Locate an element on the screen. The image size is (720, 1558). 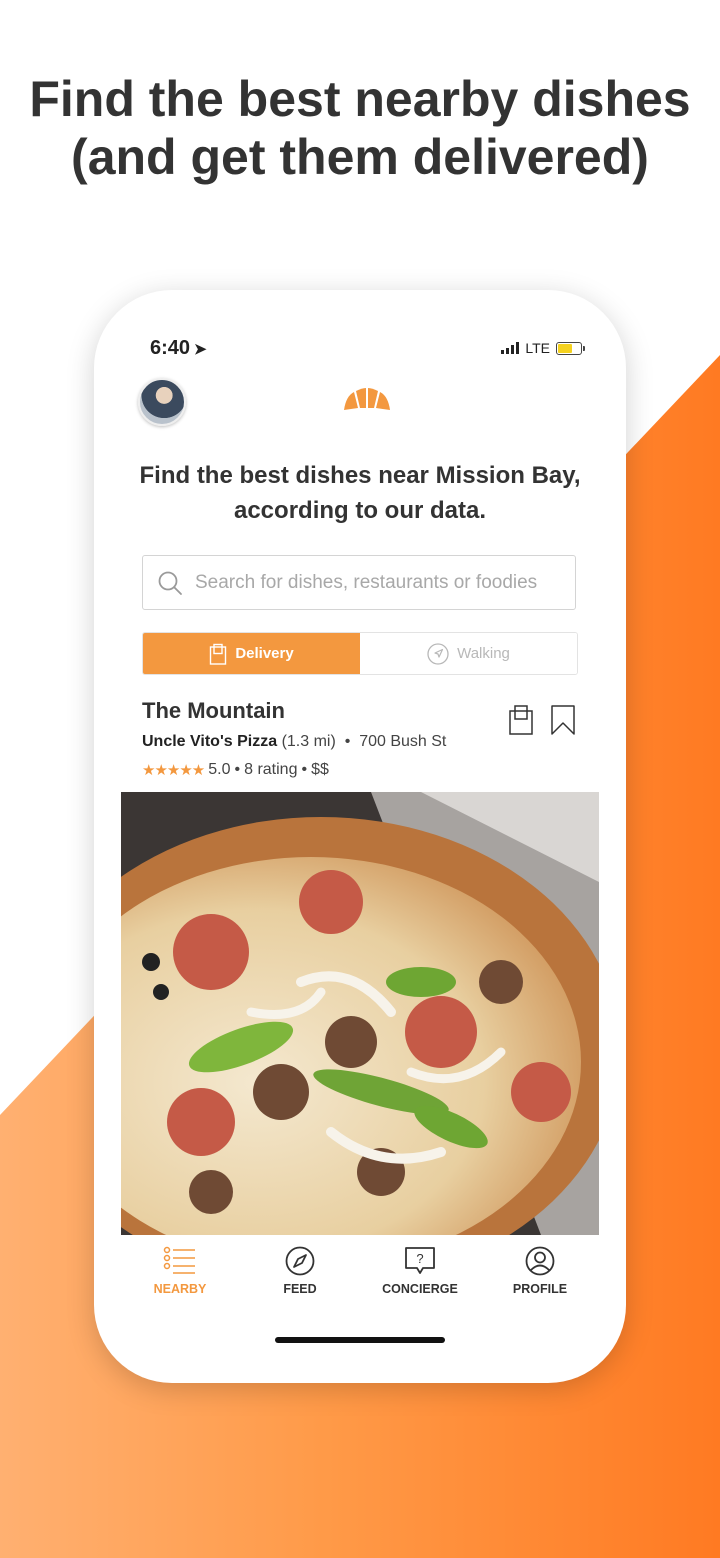
tab-concierge: ? CONCIERGE is located at coordinates (420, 1271).